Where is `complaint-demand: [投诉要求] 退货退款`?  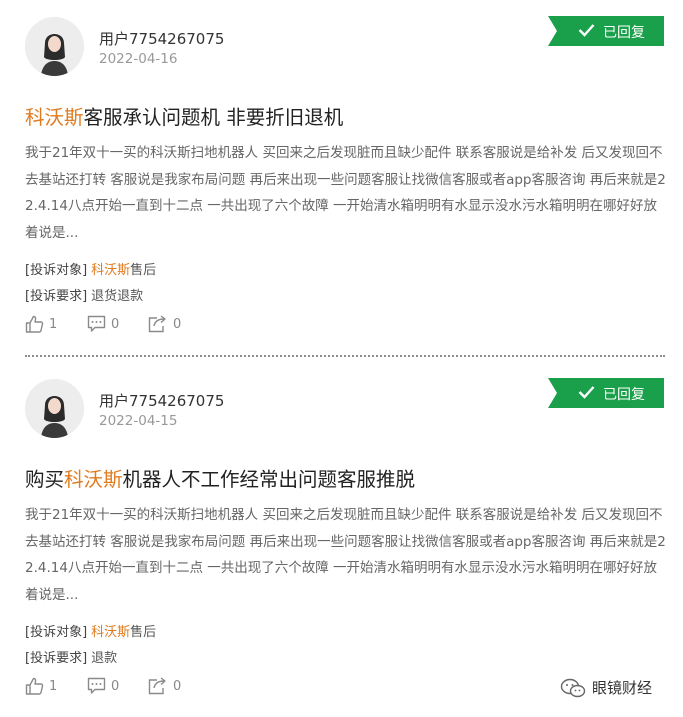 complaint-demand: [投诉要求] 退货退款 is located at coordinates (84, 294).